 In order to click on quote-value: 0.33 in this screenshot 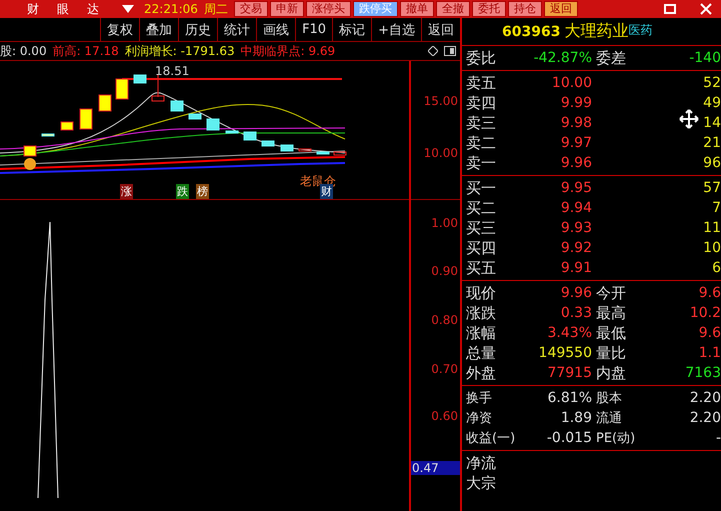, I will do `click(576, 313)`.